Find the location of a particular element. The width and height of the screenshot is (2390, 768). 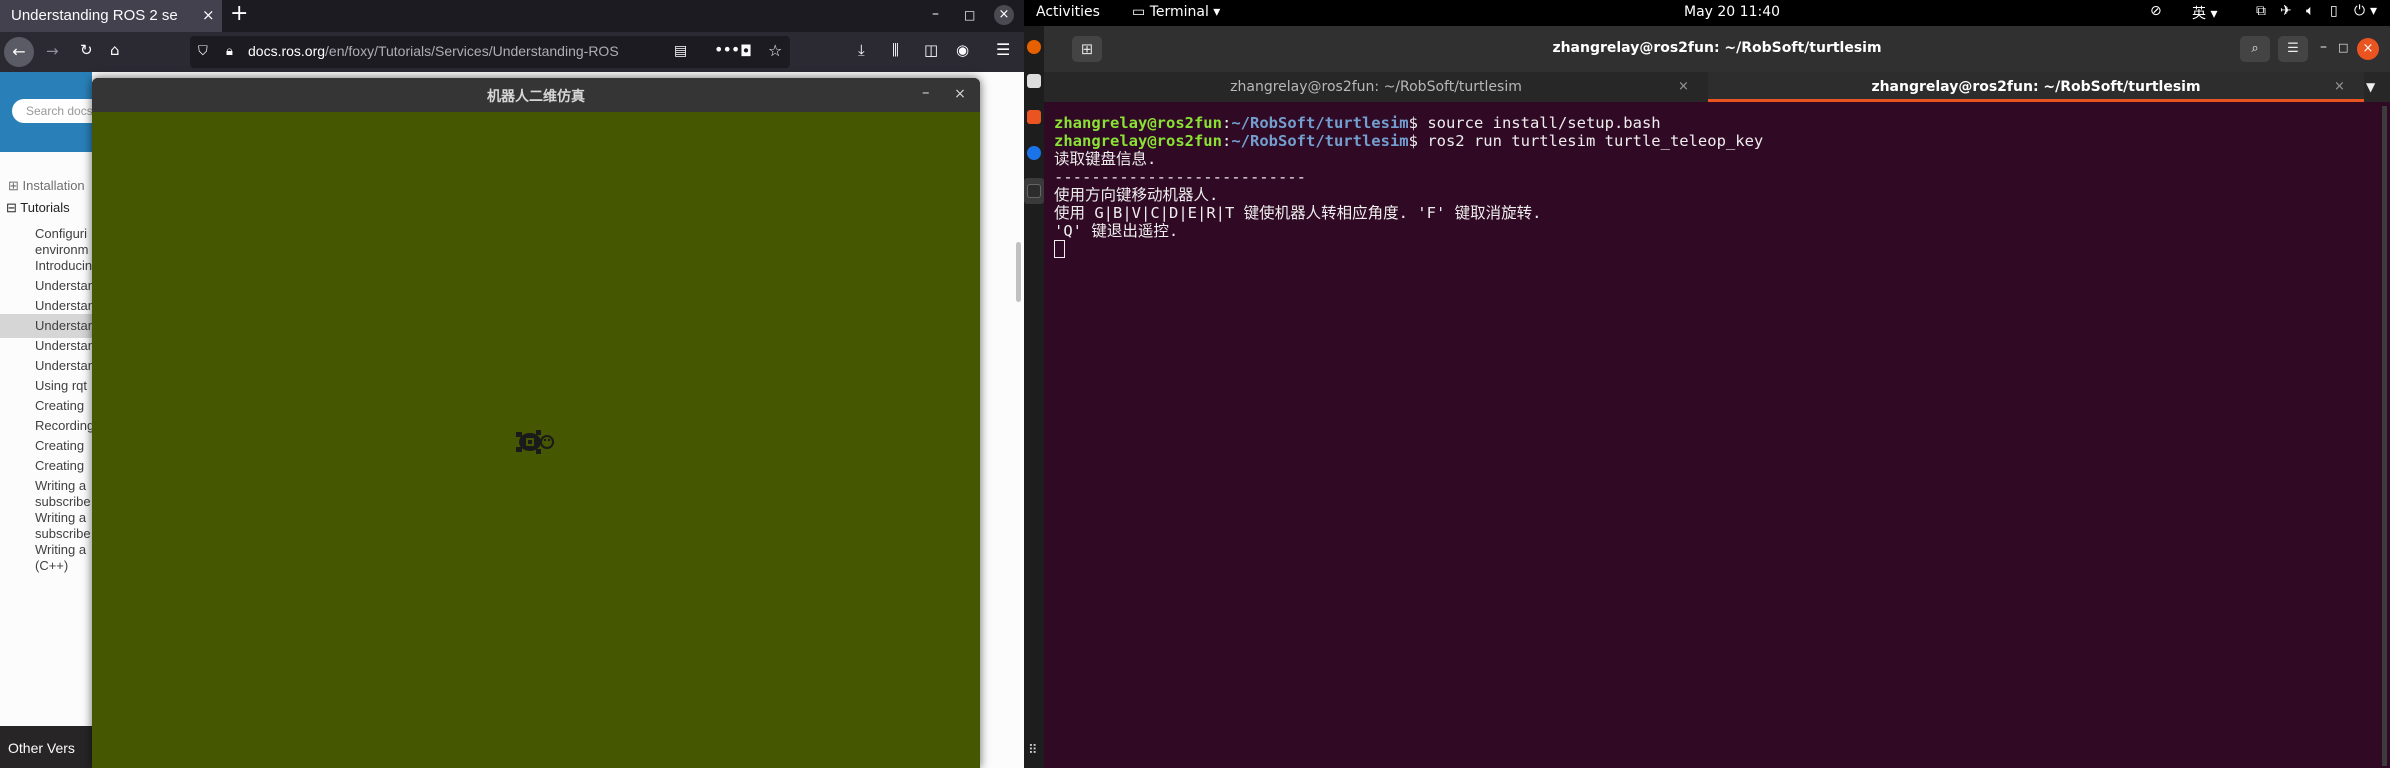

terminal-cursor is located at coordinates (1059, 249).